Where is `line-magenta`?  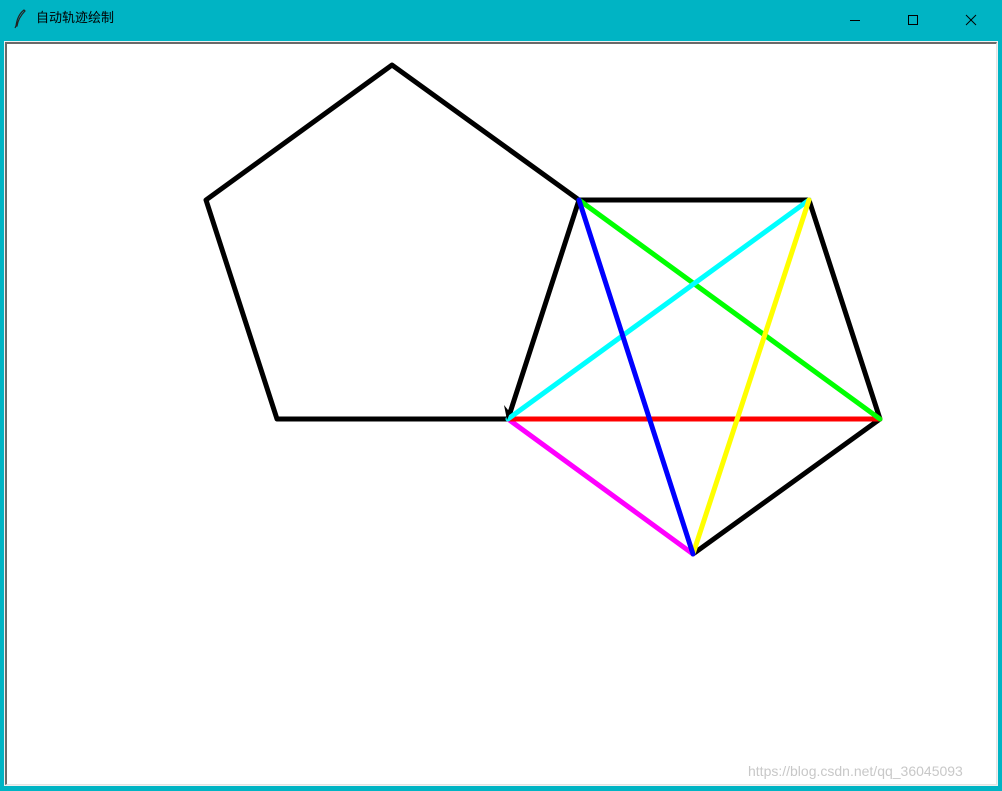
line-magenta is located at coordinates (600, 486).